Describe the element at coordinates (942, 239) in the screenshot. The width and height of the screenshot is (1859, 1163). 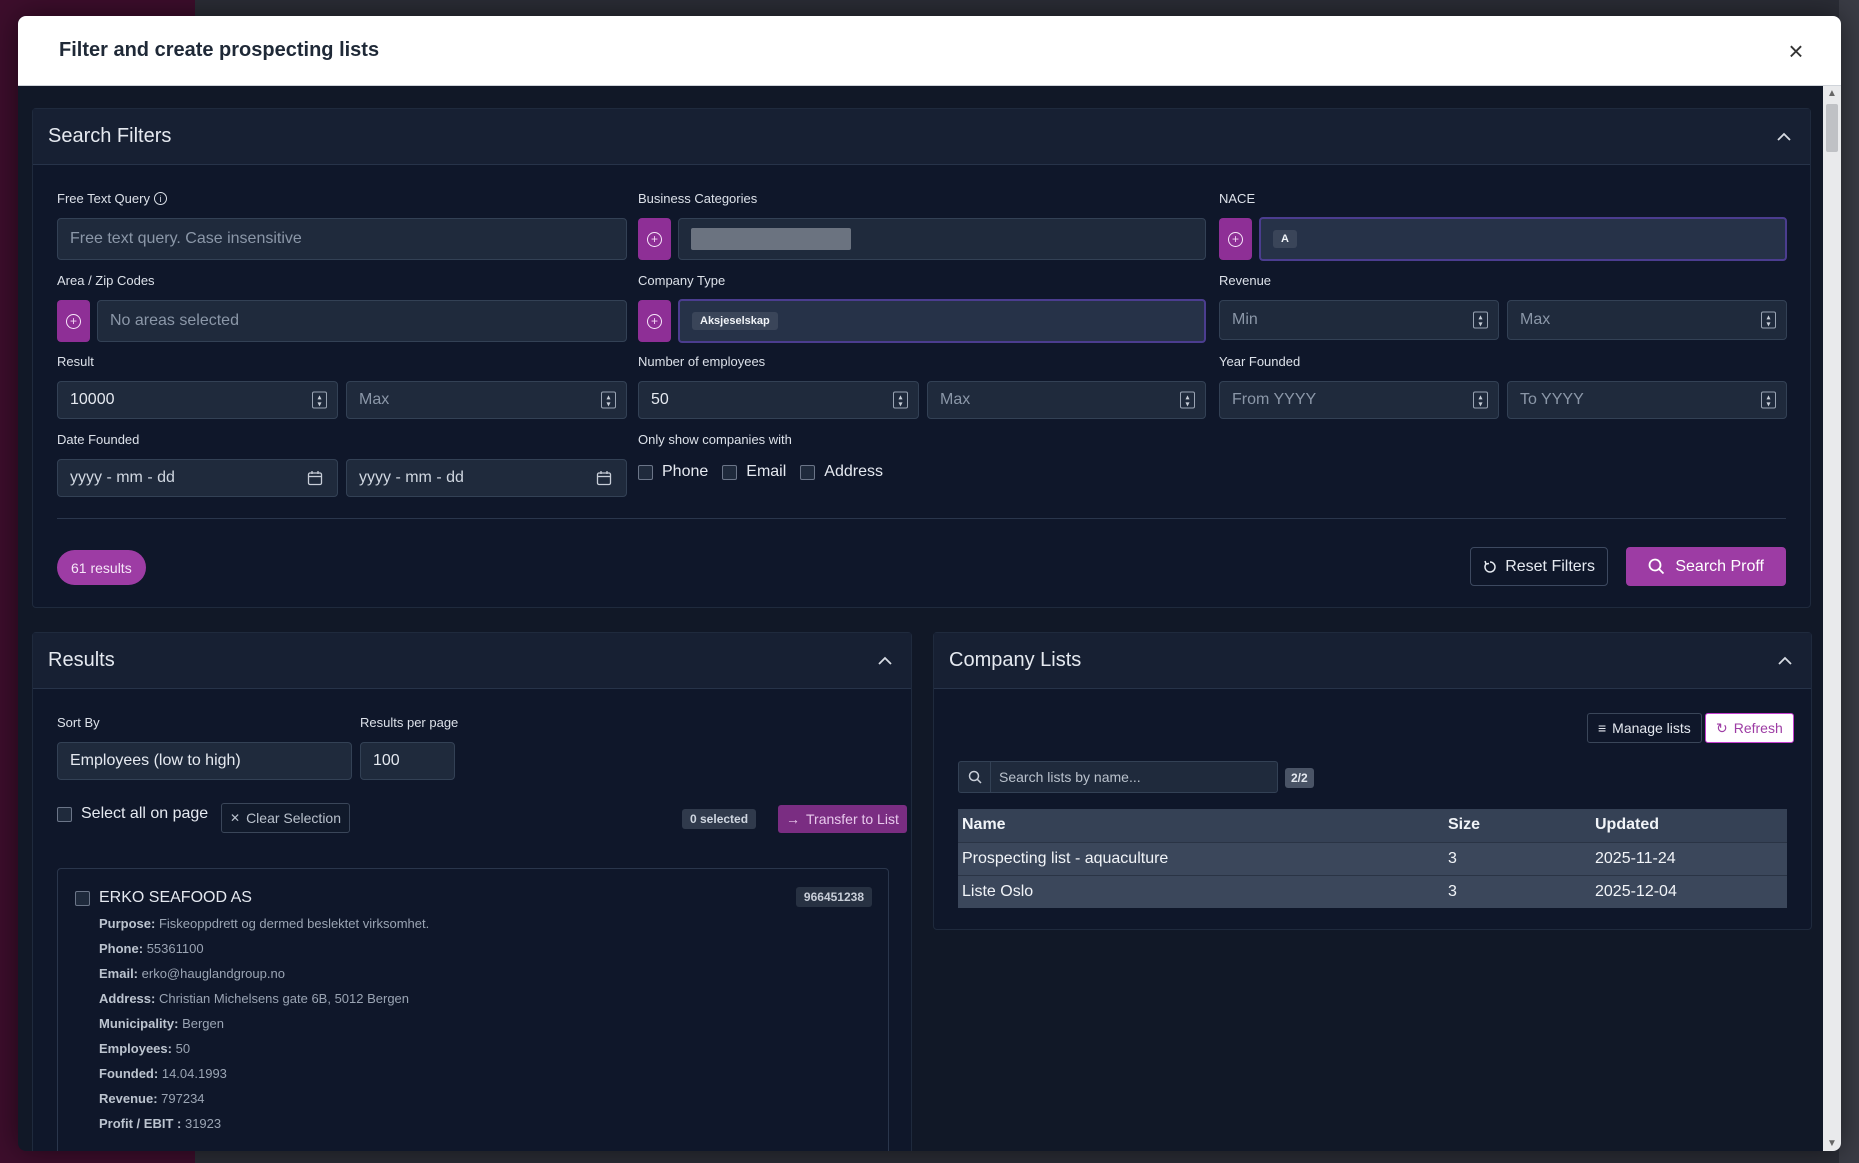
I see `business-categories-input` at that location.